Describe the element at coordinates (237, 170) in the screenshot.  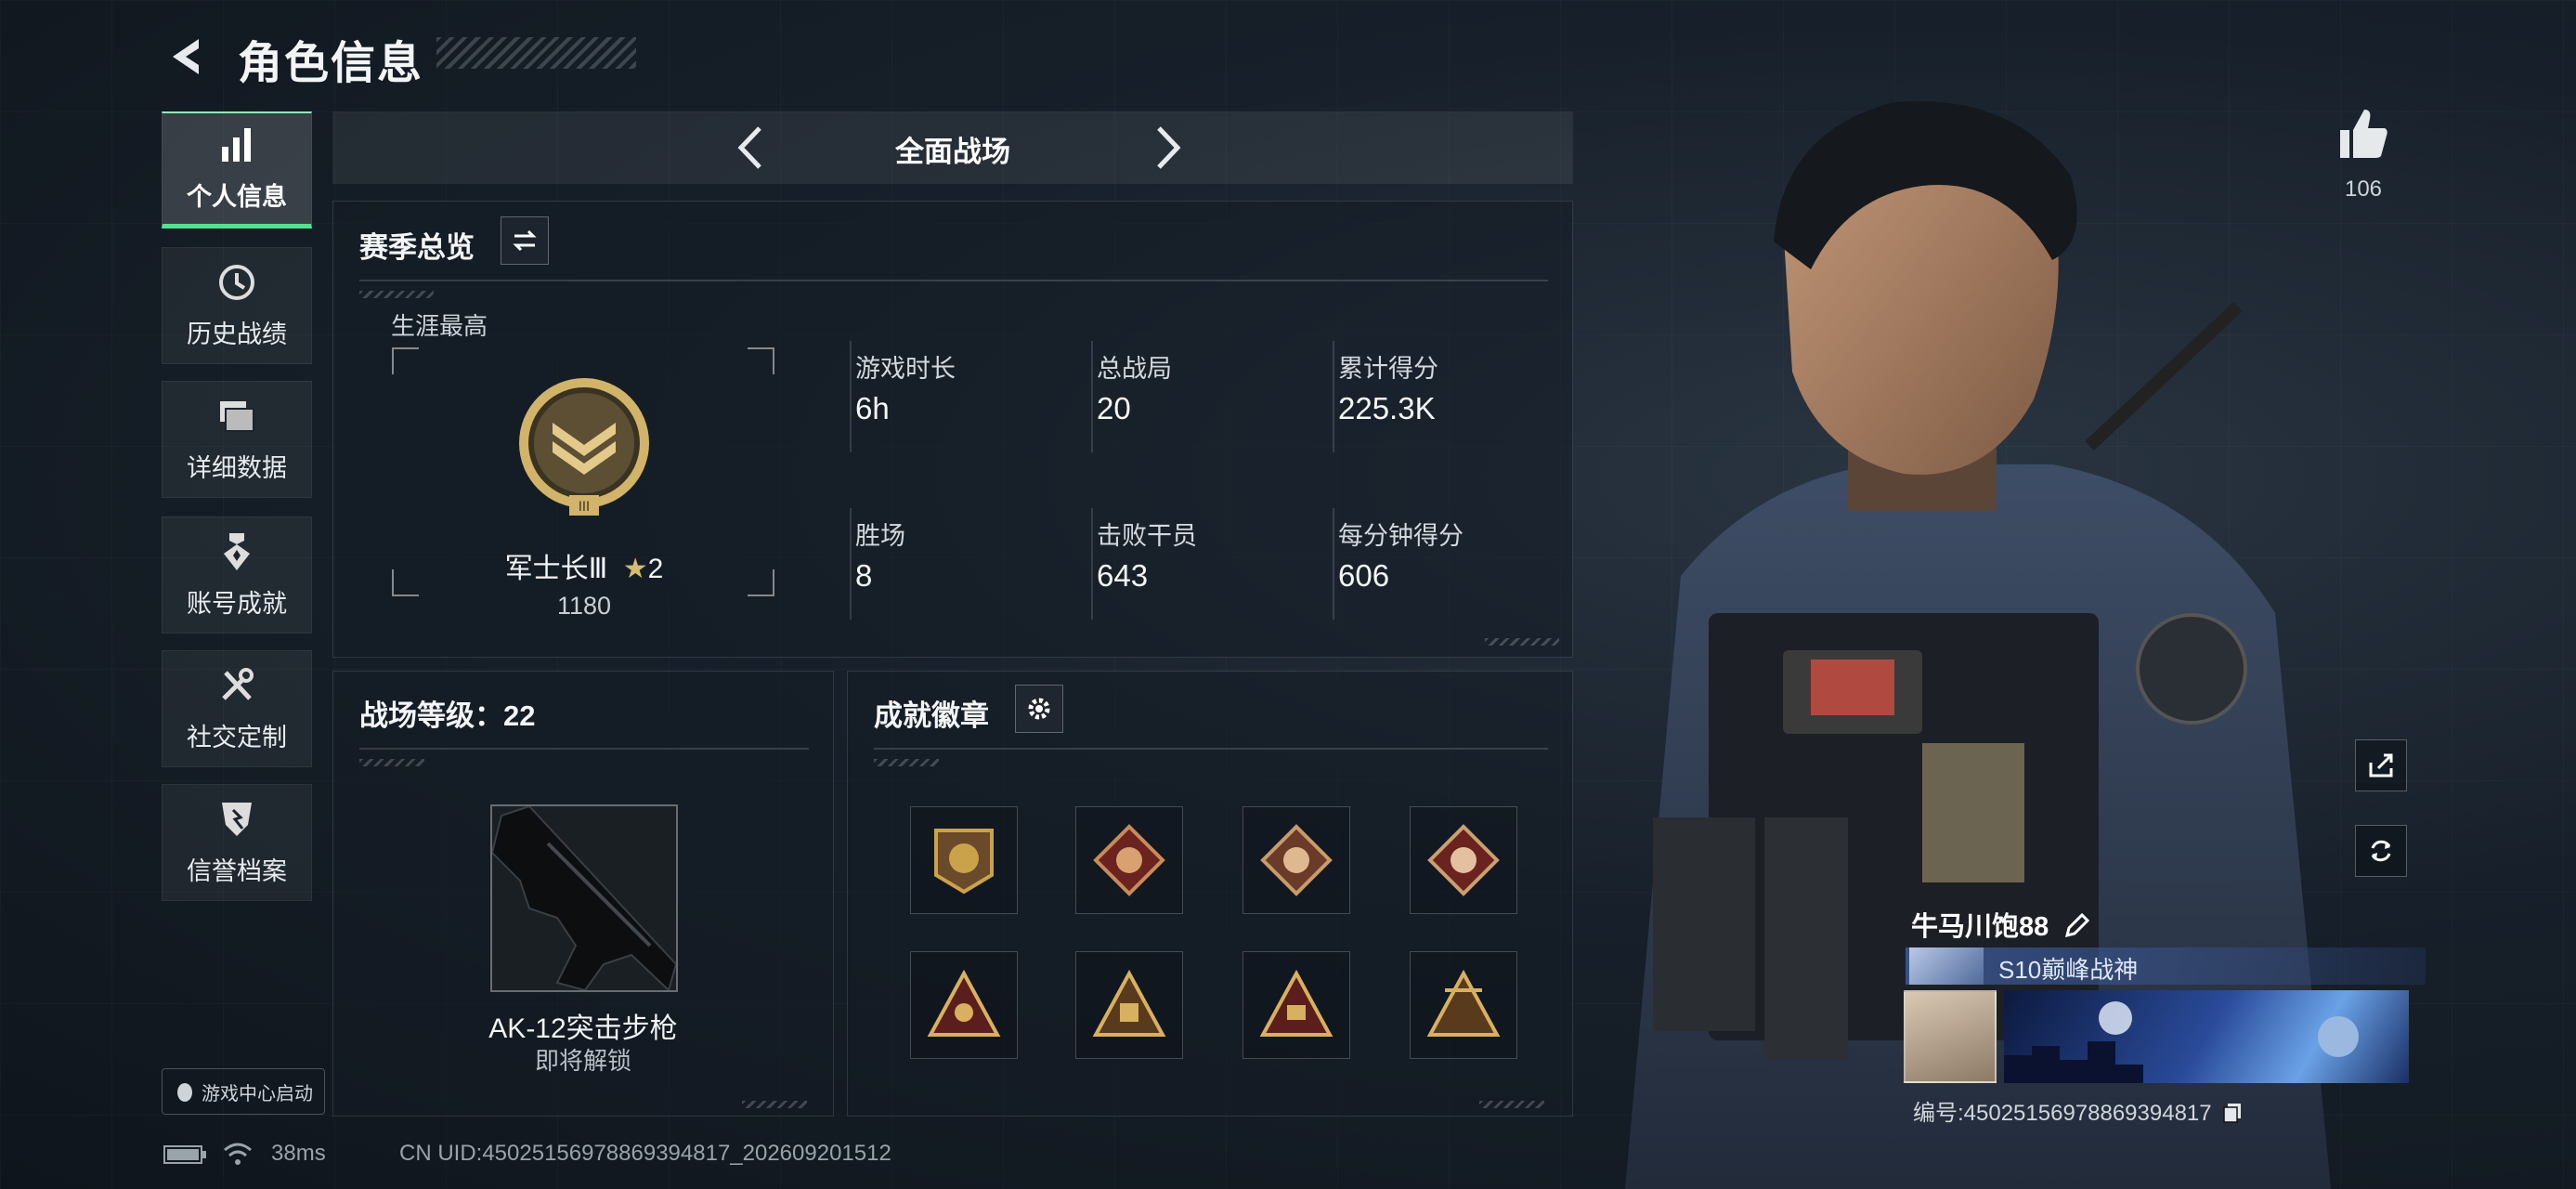
I see `sidebar-item-personal-info: 个人信息` at that location.